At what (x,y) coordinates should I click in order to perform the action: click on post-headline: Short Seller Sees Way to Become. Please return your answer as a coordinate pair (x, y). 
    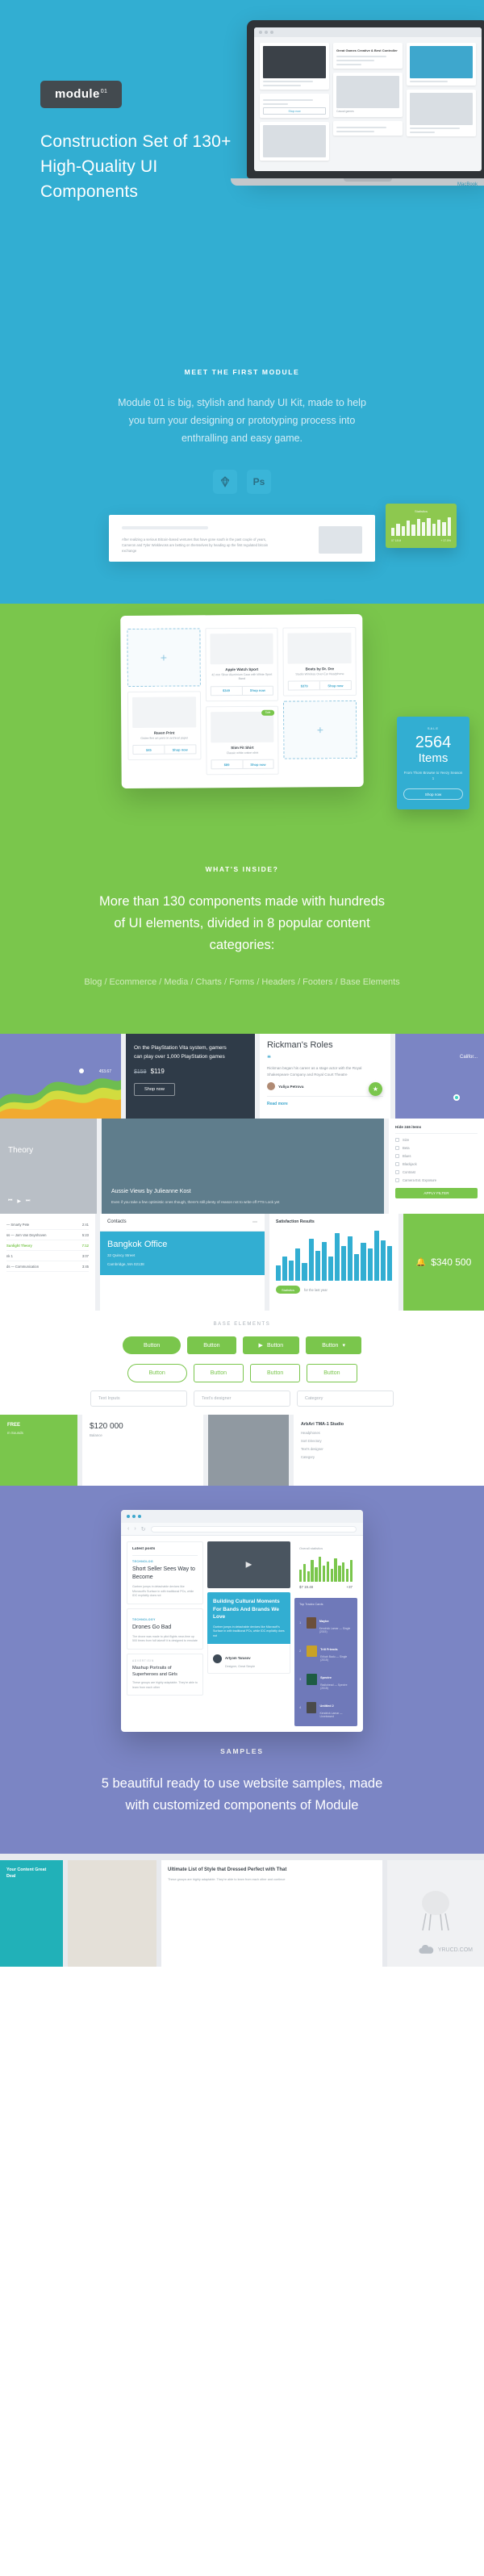
    Looking at the image, I should click on (164, 1573).